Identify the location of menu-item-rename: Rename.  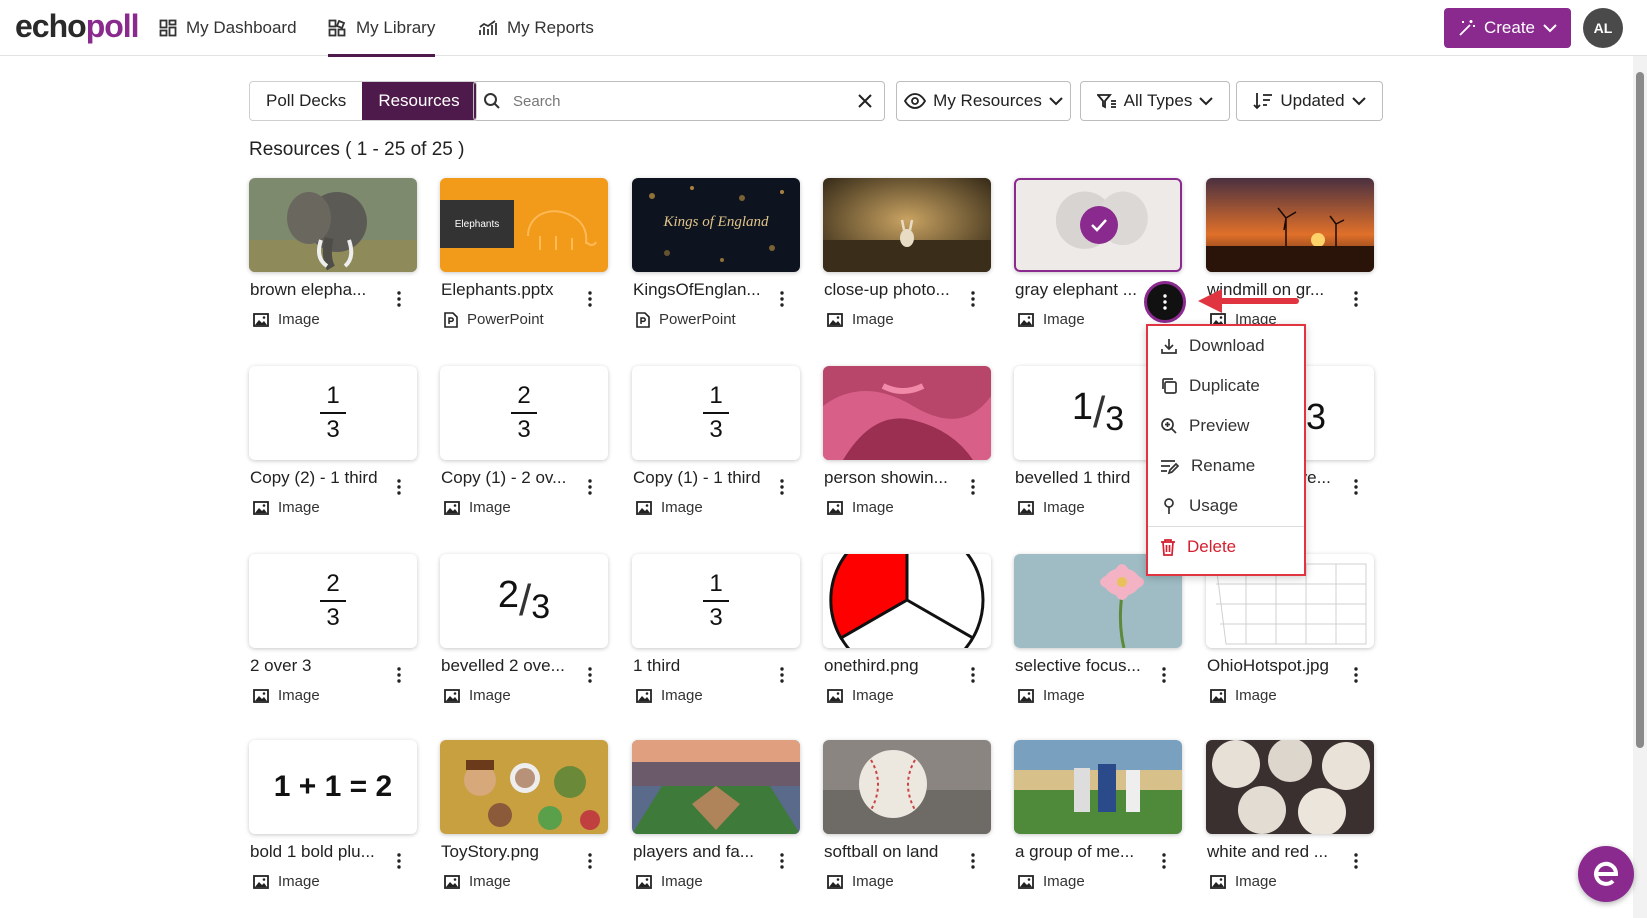
(1226, 466).